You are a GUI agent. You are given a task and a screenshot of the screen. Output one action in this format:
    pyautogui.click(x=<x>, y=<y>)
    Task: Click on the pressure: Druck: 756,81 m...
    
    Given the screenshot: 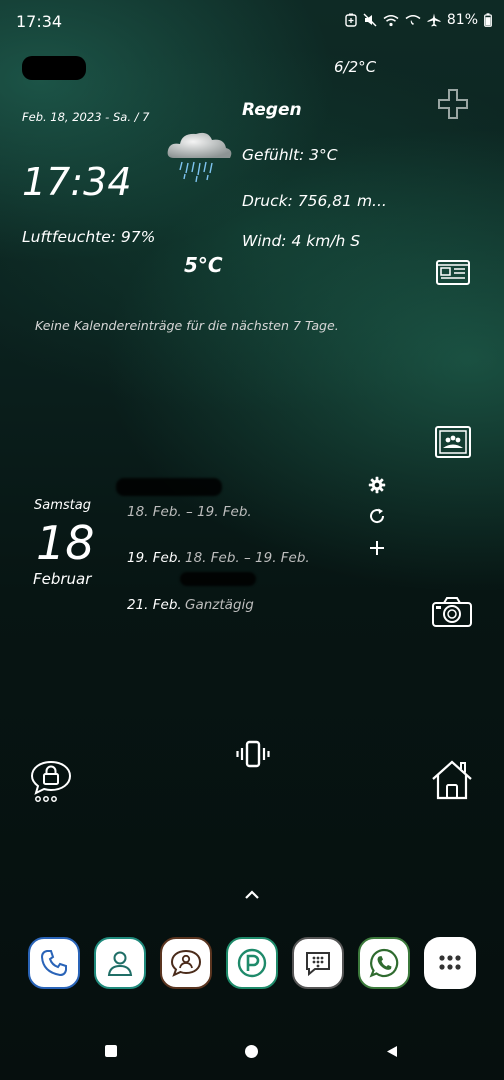 What is the action you would take?
    pyautogui.click(x=314, y=201)
    